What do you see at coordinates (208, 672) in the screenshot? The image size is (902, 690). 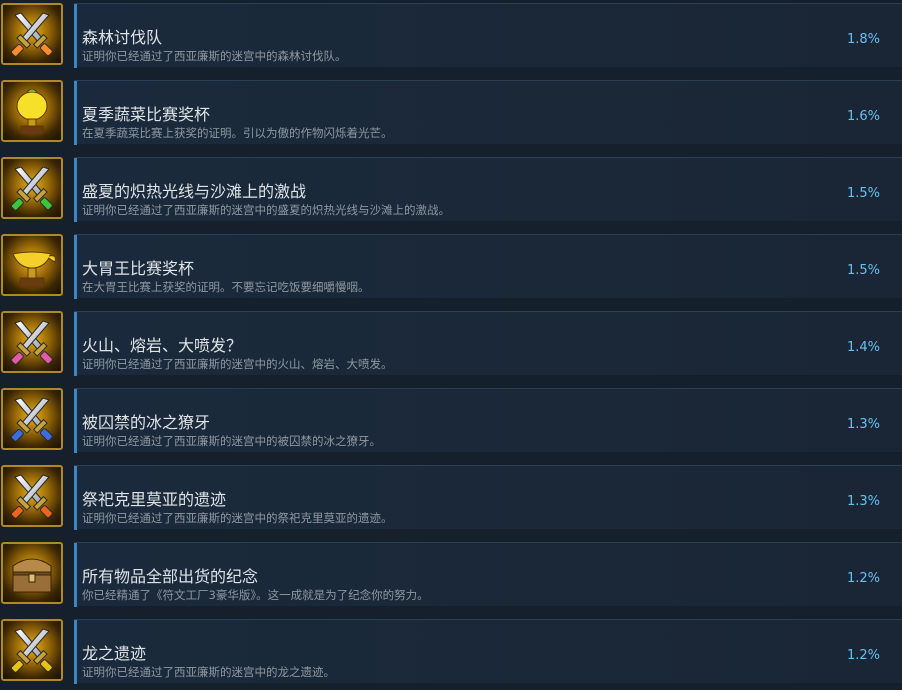 I see `achievement-description: 证明你已经通过了西亚廉斯的迷宫中的龙之遗迹。` at bounding box center [208, 672].